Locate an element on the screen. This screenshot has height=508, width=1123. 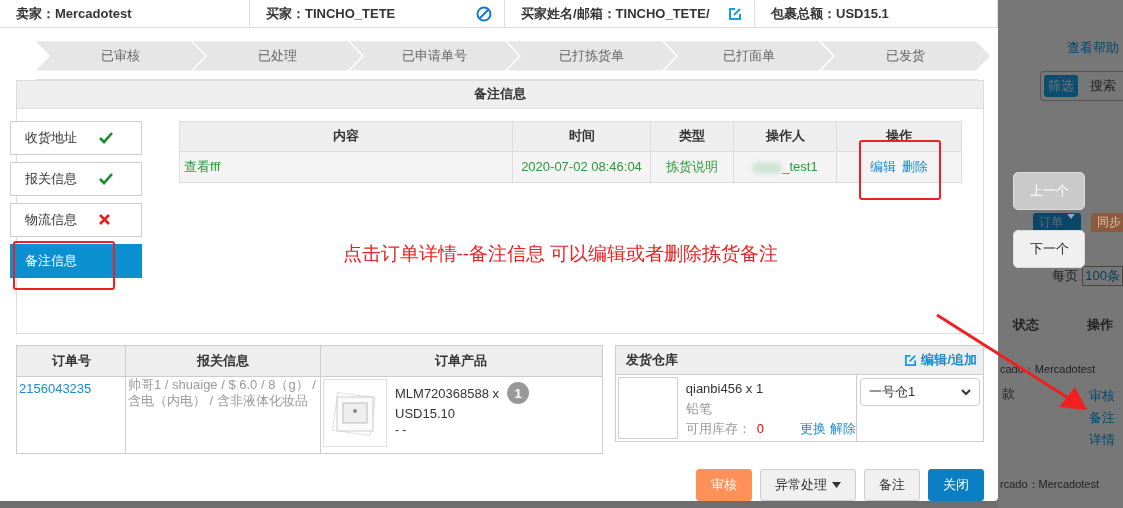
image-placeholder-icon is located at coordinates (355, 413).